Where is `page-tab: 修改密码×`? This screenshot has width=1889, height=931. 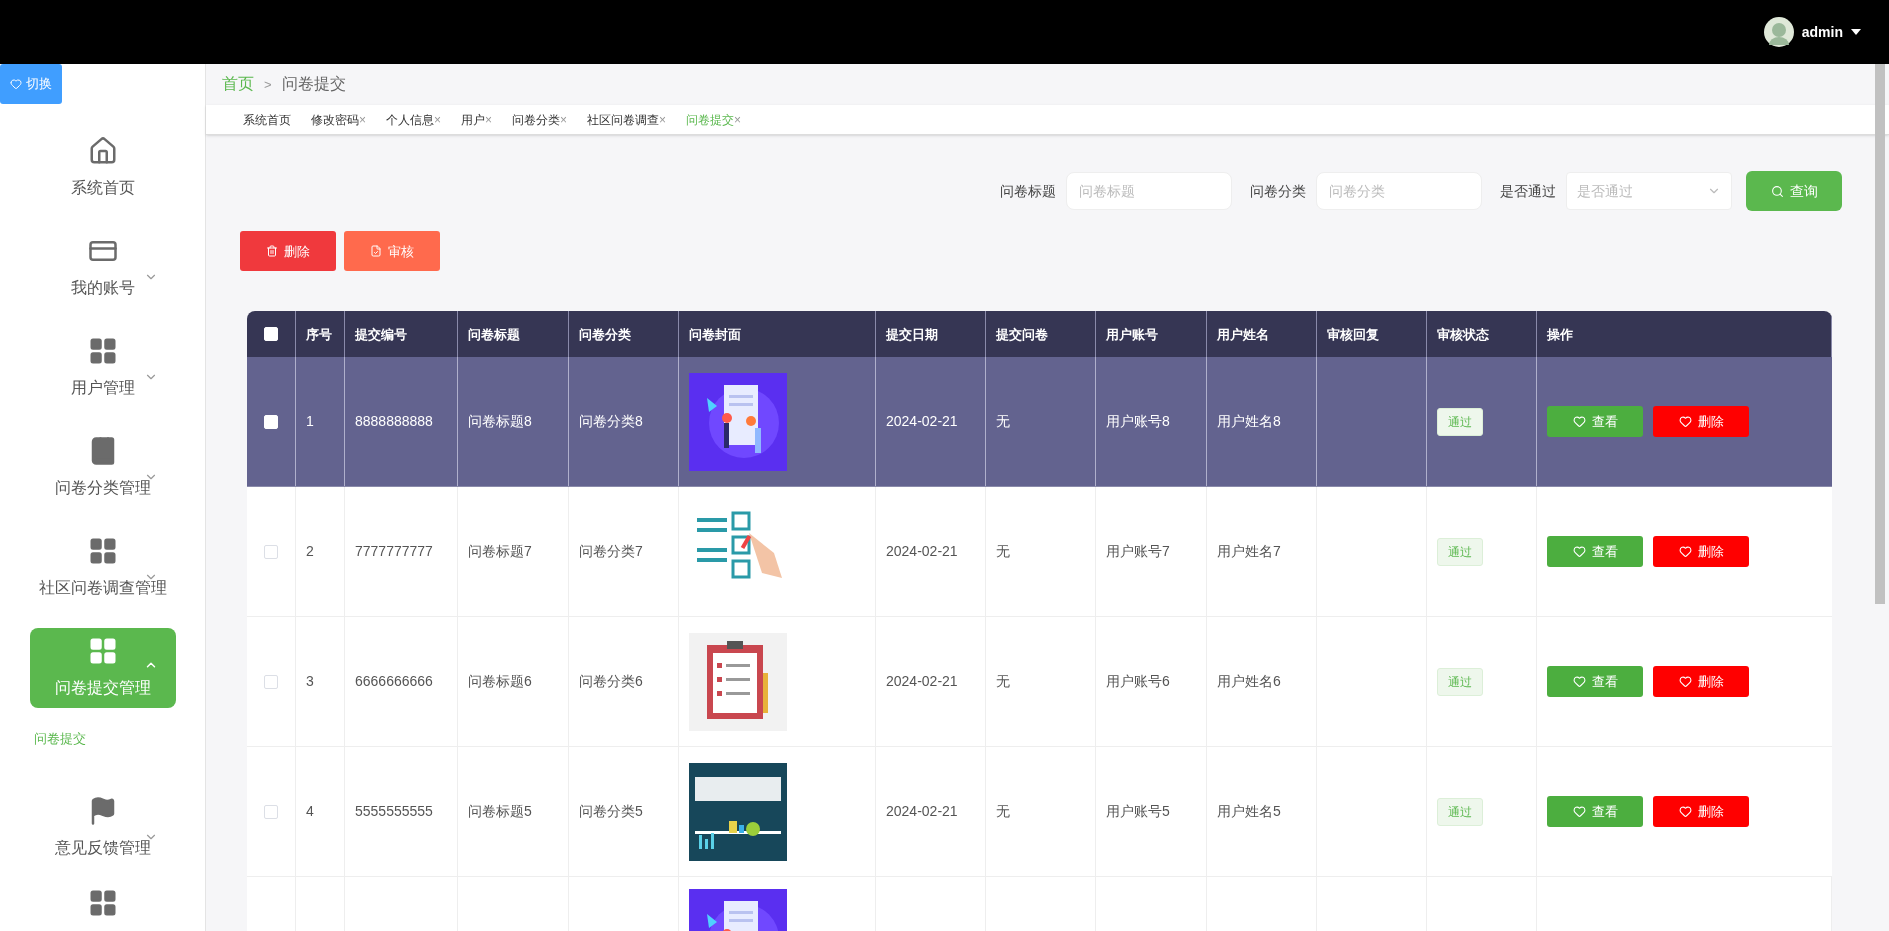 page-tab: 修改密码× is located at coordinates (338, 119).